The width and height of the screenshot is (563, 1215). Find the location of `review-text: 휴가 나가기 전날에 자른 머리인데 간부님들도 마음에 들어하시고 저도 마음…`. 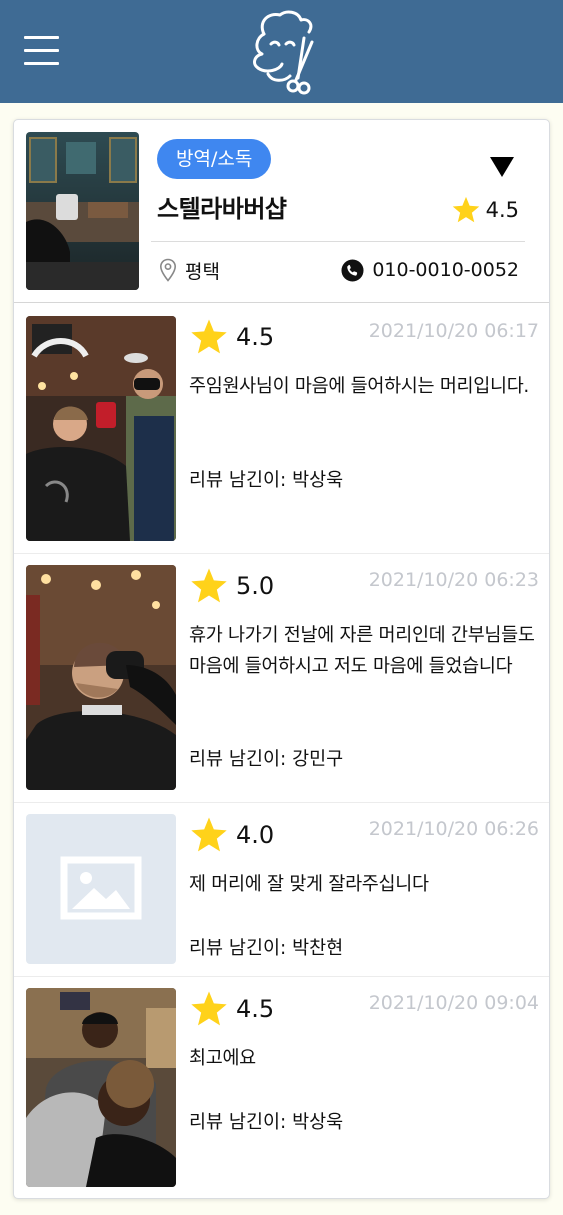

review-text: 휴가 나가기 전날에 자른 머리인데 간부님들도 마음에 들어하시고 저도 마음… is located at coordinates (362, 651).